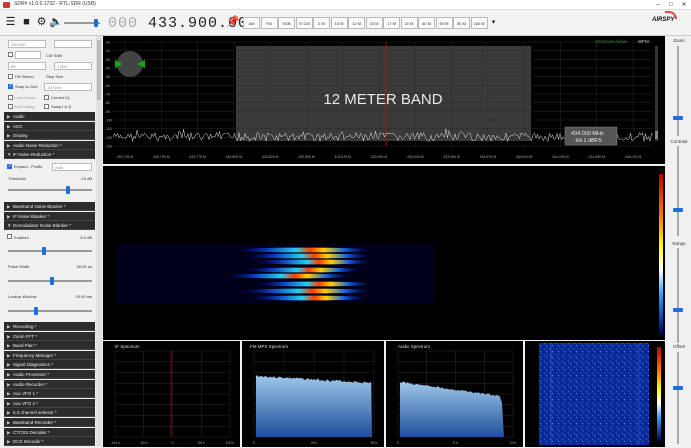  What do you see at coordinates (10, 22) in the screenshot?
I see `menu-icon: ☰` at bounding box center [10, 22].